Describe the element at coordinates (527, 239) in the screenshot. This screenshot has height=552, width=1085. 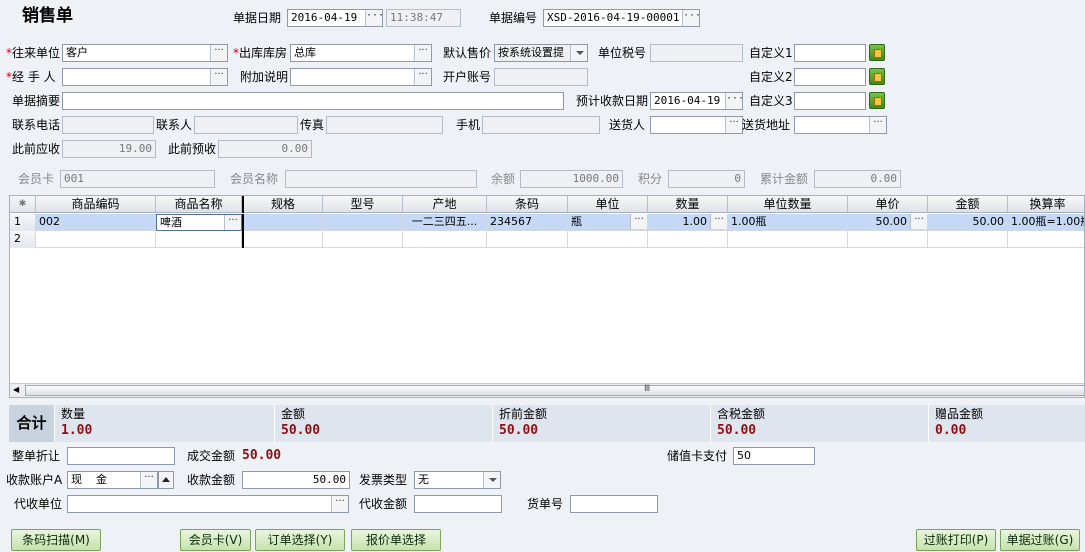
I see `cell-barcode` at that location.